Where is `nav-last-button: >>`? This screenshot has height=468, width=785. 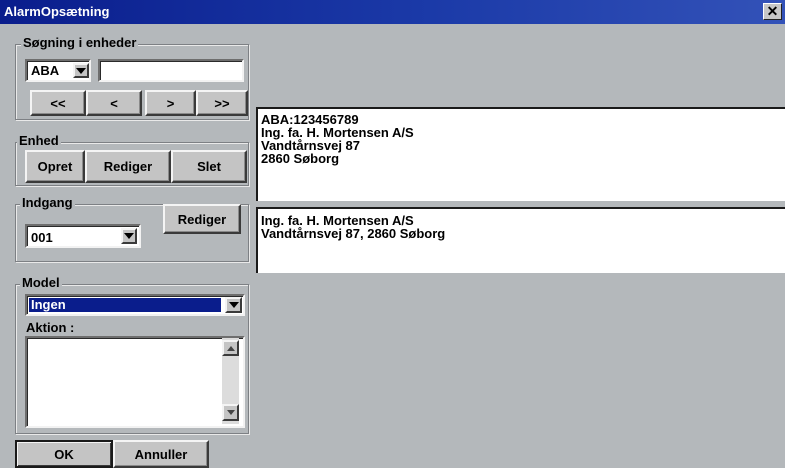 nav-last-button: >> is located at coordinates (222, 103).